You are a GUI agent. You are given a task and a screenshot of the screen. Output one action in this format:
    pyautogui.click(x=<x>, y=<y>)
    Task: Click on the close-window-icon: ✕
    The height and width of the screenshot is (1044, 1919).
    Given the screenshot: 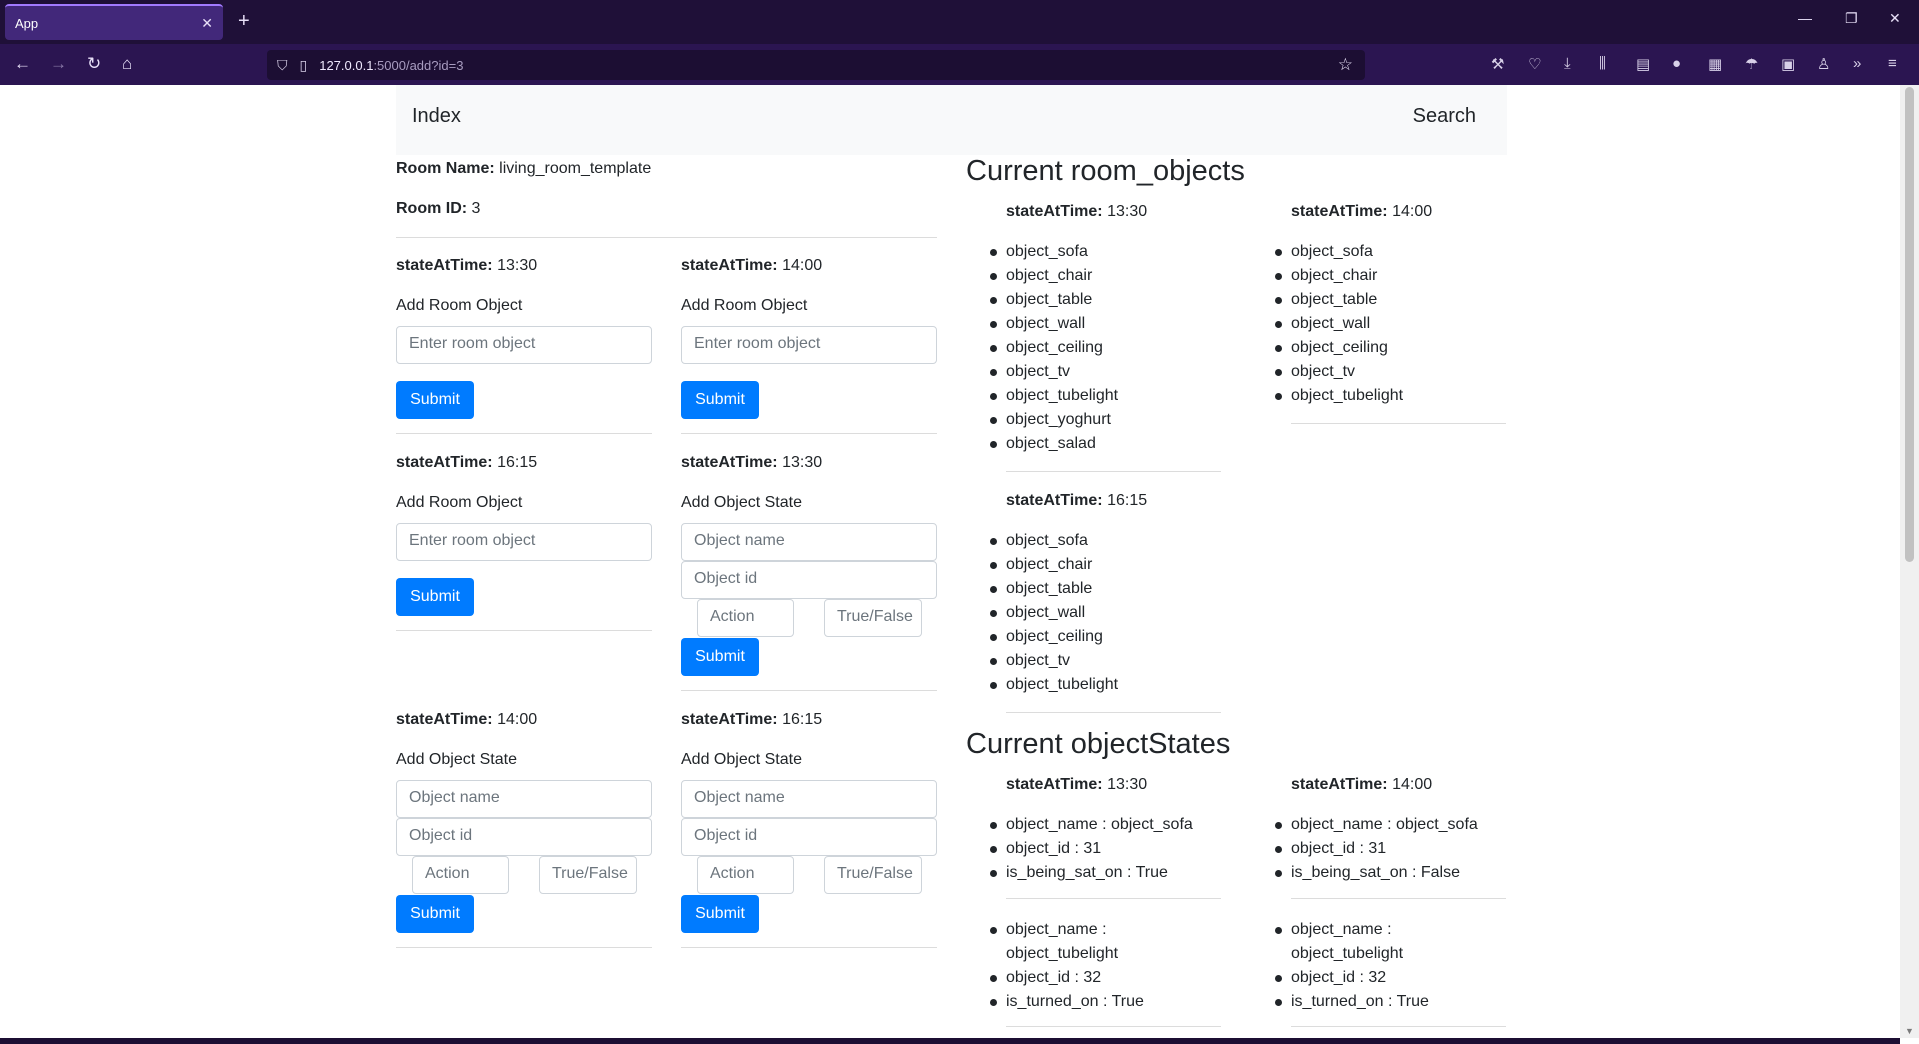 What is the action you would take?
    pyautogui.click(x=1895, y=18)
    